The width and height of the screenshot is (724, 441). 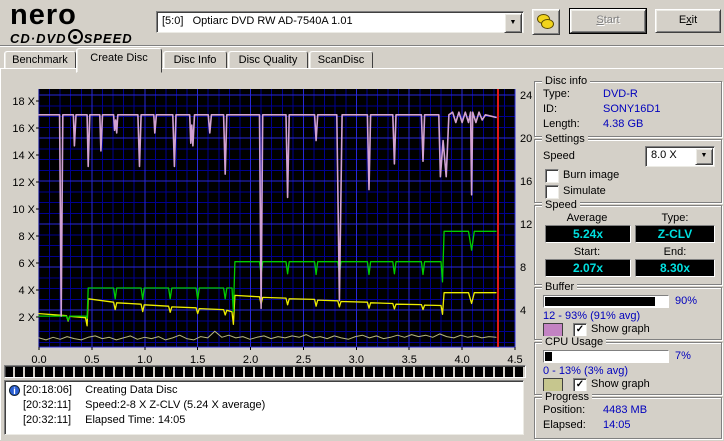 I want to click on svg-text: 16, so click(x=526, y=182).